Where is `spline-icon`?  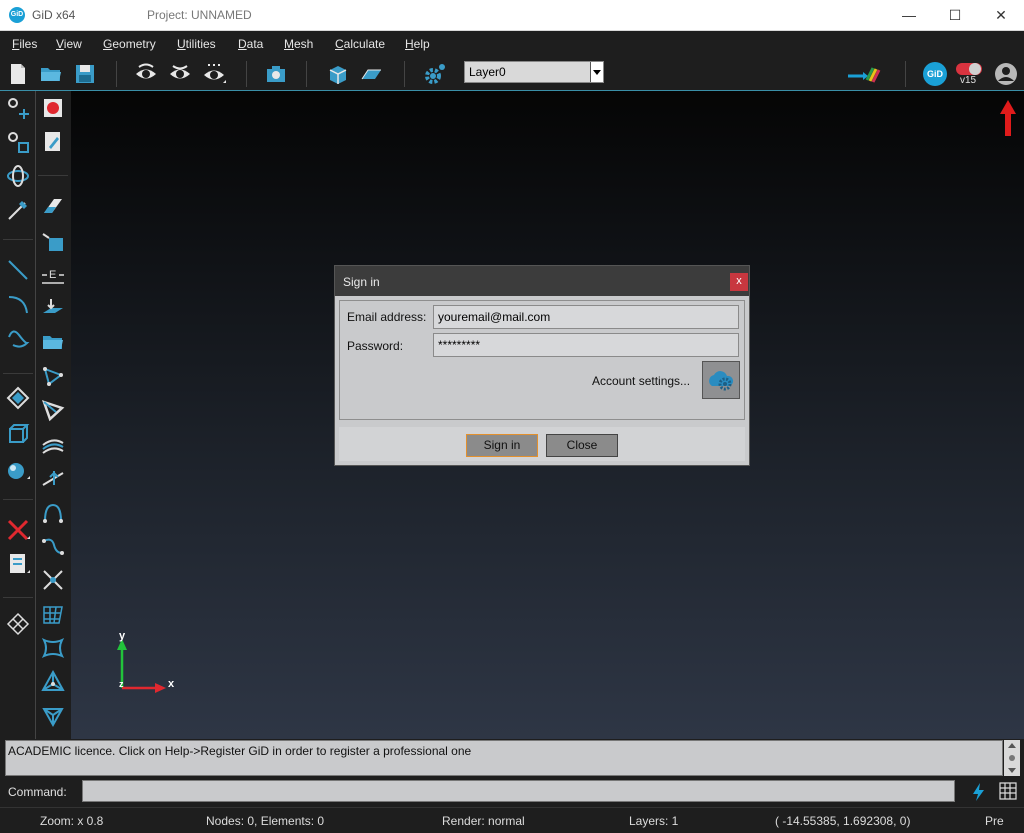
spline-icon is located at coordinates (53, 546).